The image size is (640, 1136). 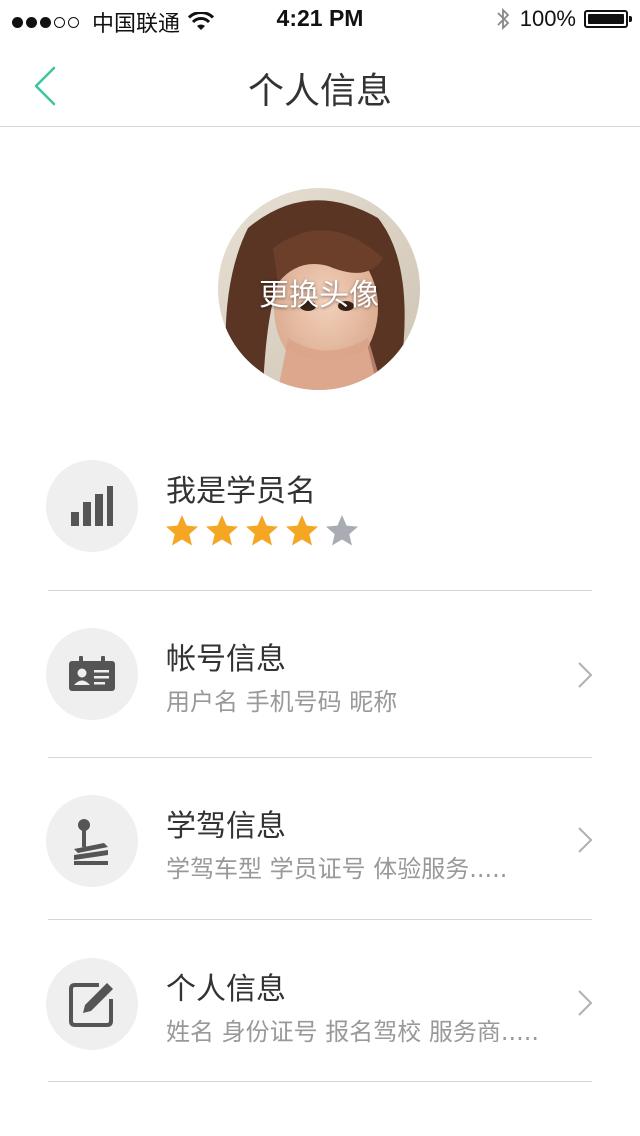 I want to click on navigation-bar: 个人信息, so click(x=320, y=83).